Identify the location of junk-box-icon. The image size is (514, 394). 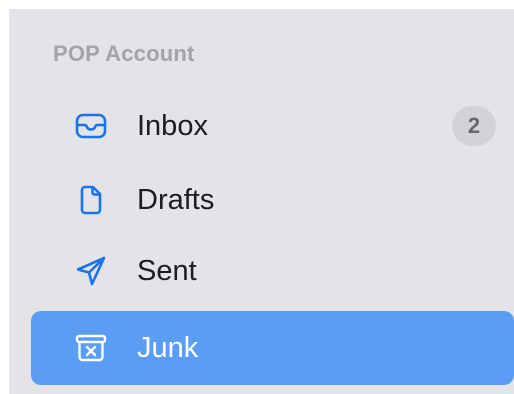
(91, 348).